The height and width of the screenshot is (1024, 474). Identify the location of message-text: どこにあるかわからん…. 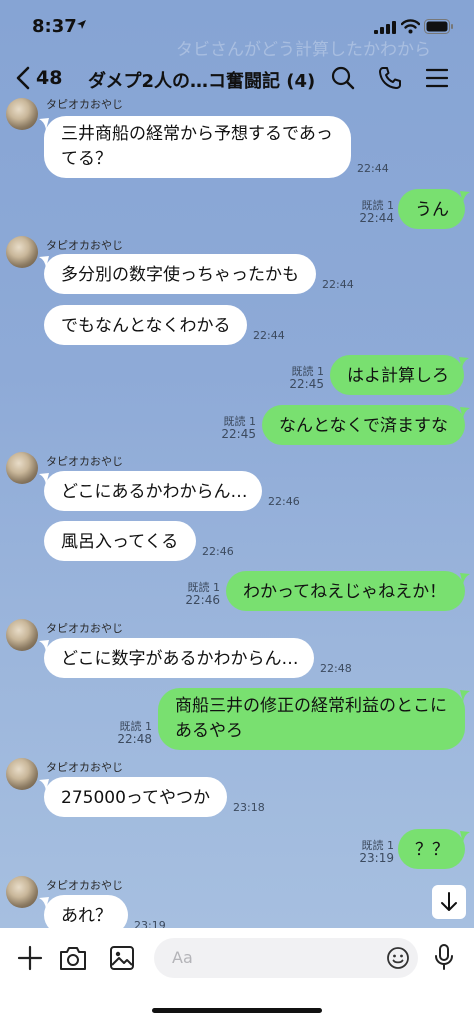
(154, 492).